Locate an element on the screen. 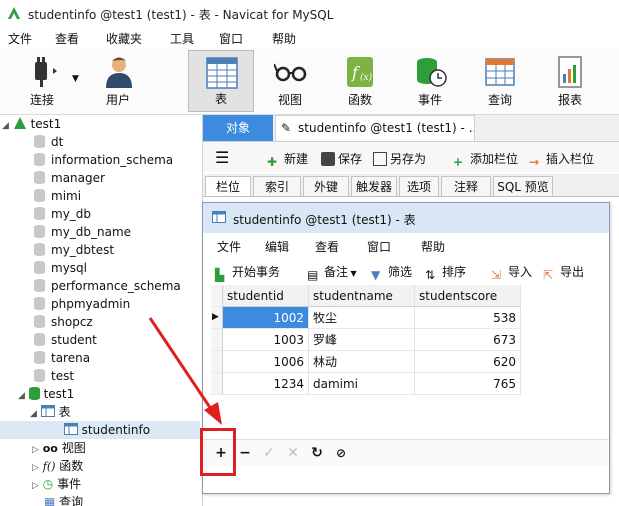  user-button: 用户 is located at coordinates (118, 81).